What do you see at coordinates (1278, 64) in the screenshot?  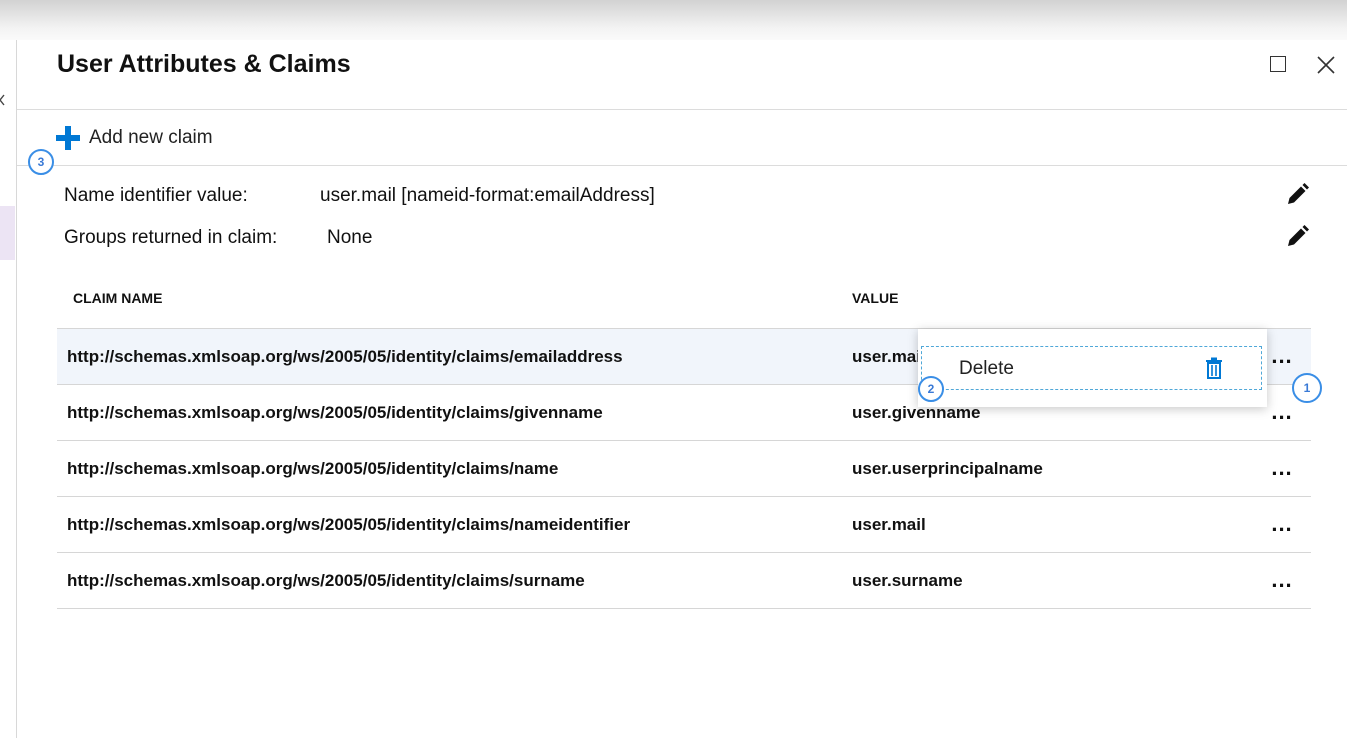 I see `maximize-icon` at bounding box center [1278, 64].